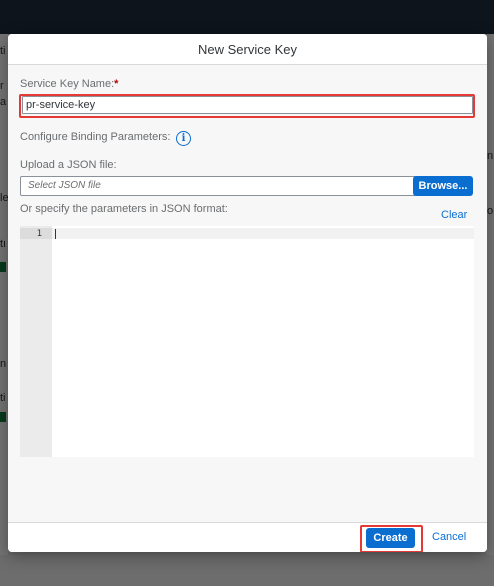 The width and height of the screenshot is (494, 586). What do you see at coordinates (247, 105) in the screenshot?
I see `service-key-name-input: pr-service-key` at bounding box center [247, 105].